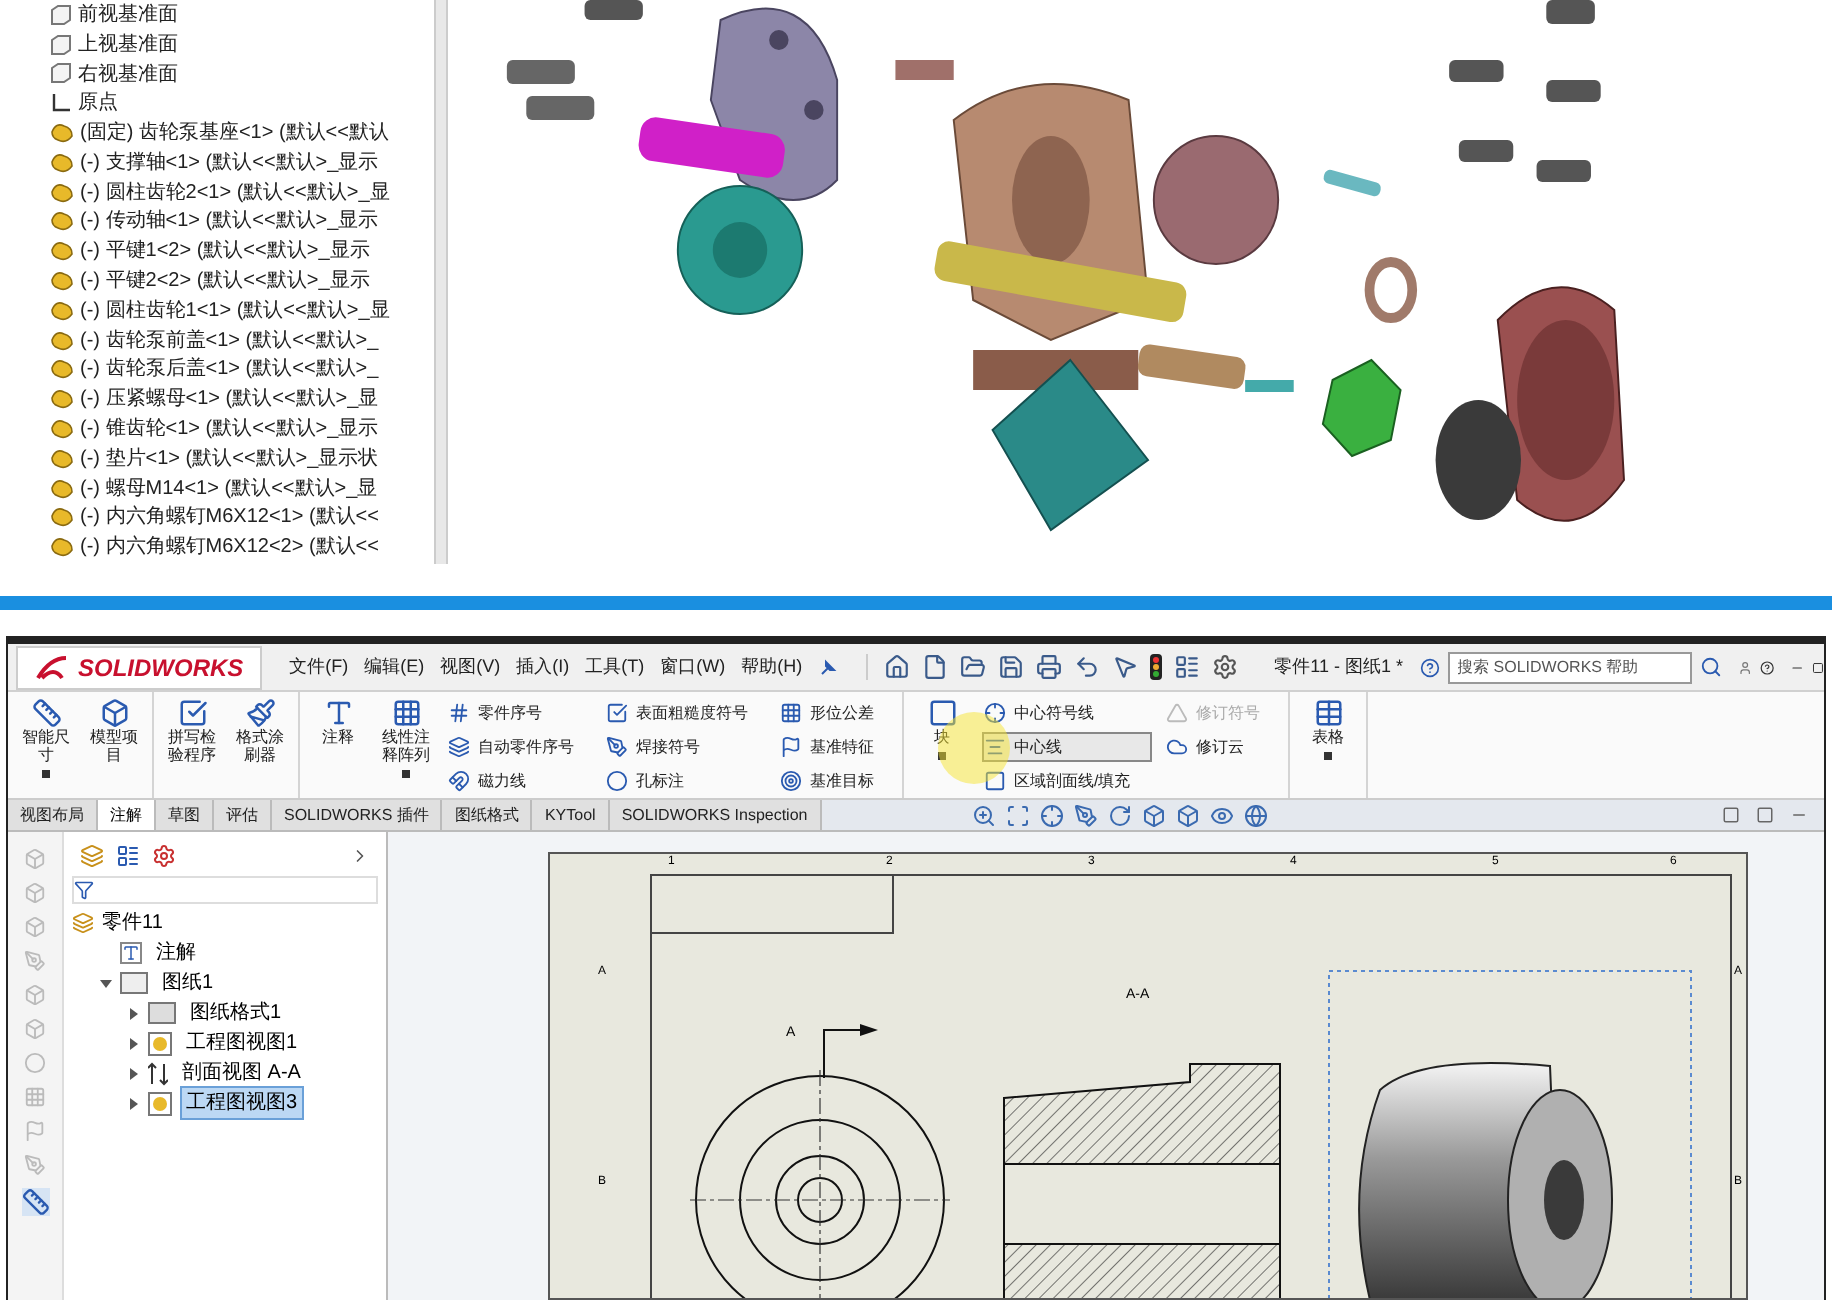  I want to click on ribbon-tool: 修订云, so click(1221, 747).